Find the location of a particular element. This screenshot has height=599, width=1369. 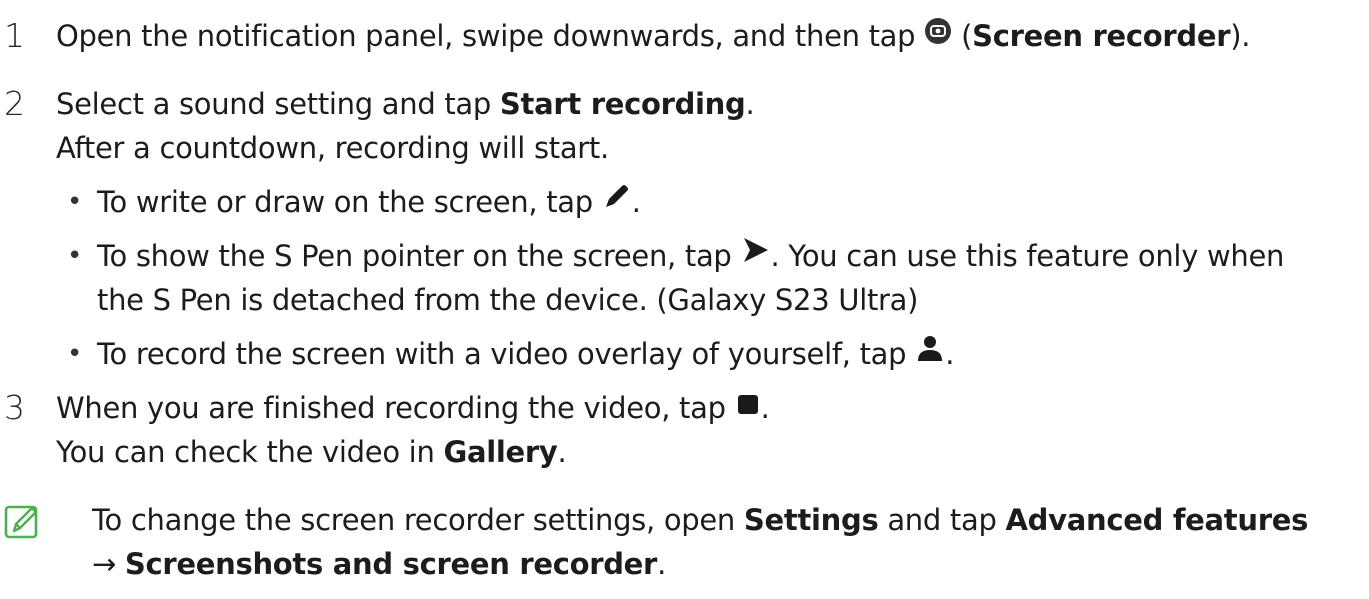

step-subtext: You can check the video in Gallery. is located at coordinates (311, 452).